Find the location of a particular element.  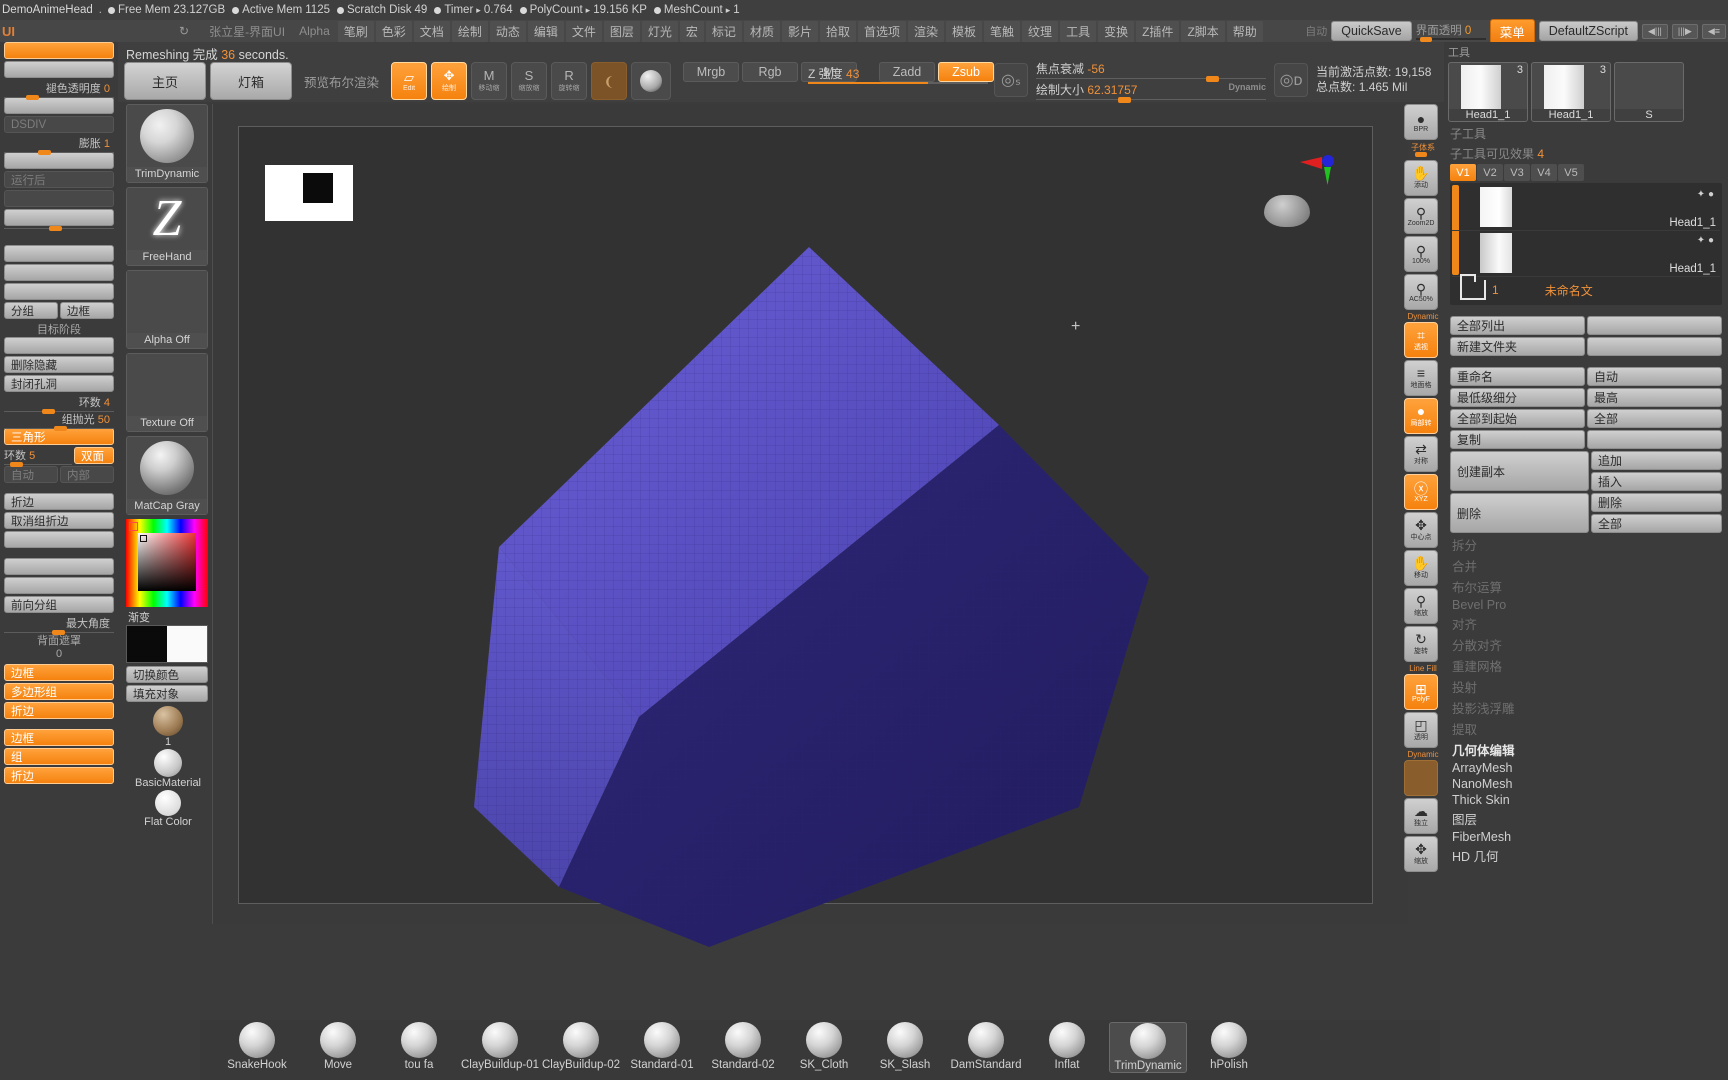

copy-button: 复制 is located at coordinates (1517, 439).